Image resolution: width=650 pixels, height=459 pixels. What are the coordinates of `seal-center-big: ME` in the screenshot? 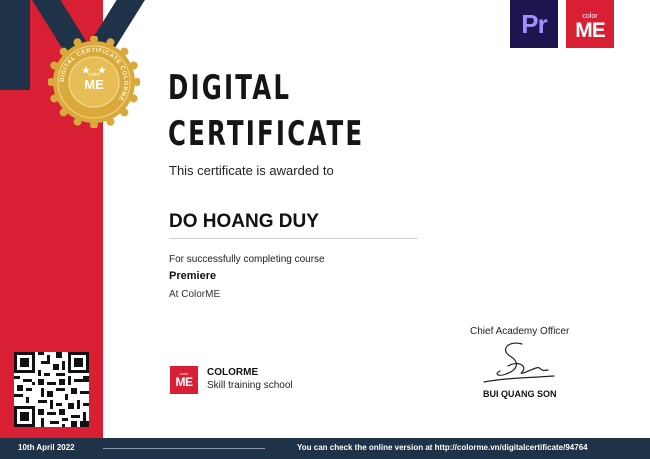 It's located at (94, 84).